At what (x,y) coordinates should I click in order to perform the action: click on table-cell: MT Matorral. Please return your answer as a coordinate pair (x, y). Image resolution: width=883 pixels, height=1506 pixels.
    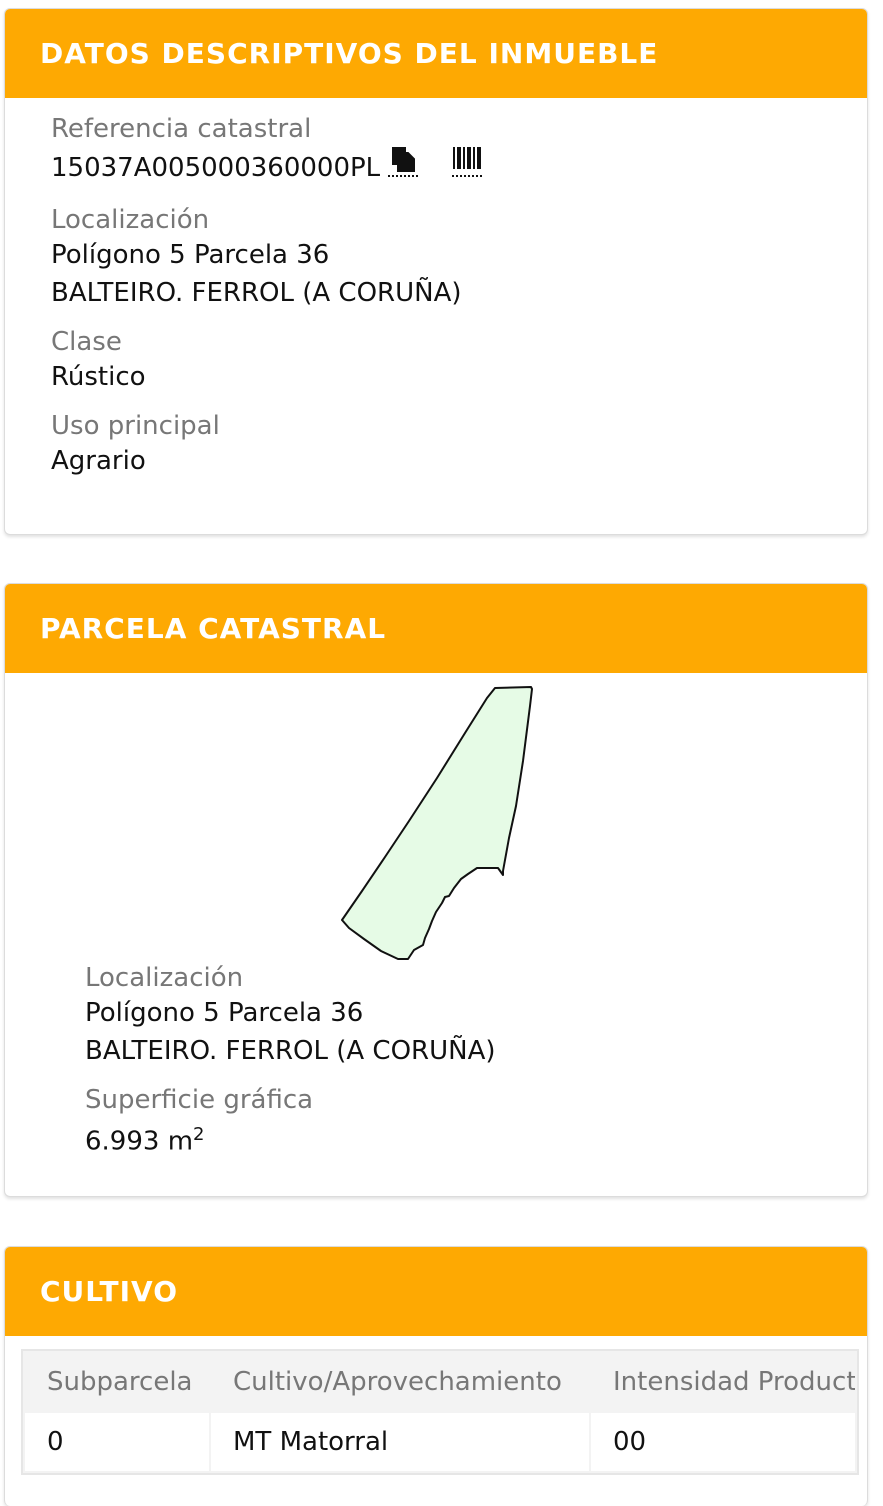
    Looking at the image, I should click on (400, 1442).